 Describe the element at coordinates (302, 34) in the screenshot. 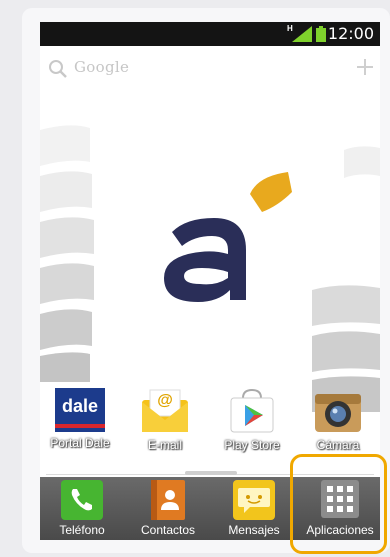

I see `signal-icon` at that location.